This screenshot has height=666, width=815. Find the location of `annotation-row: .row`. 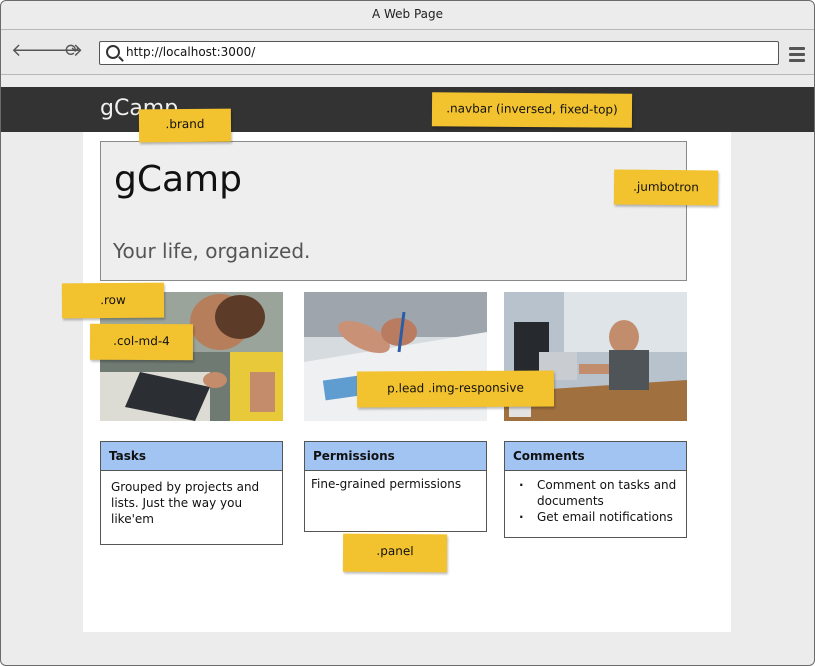

annotation-row: .row is located at coordinates (113, 300).